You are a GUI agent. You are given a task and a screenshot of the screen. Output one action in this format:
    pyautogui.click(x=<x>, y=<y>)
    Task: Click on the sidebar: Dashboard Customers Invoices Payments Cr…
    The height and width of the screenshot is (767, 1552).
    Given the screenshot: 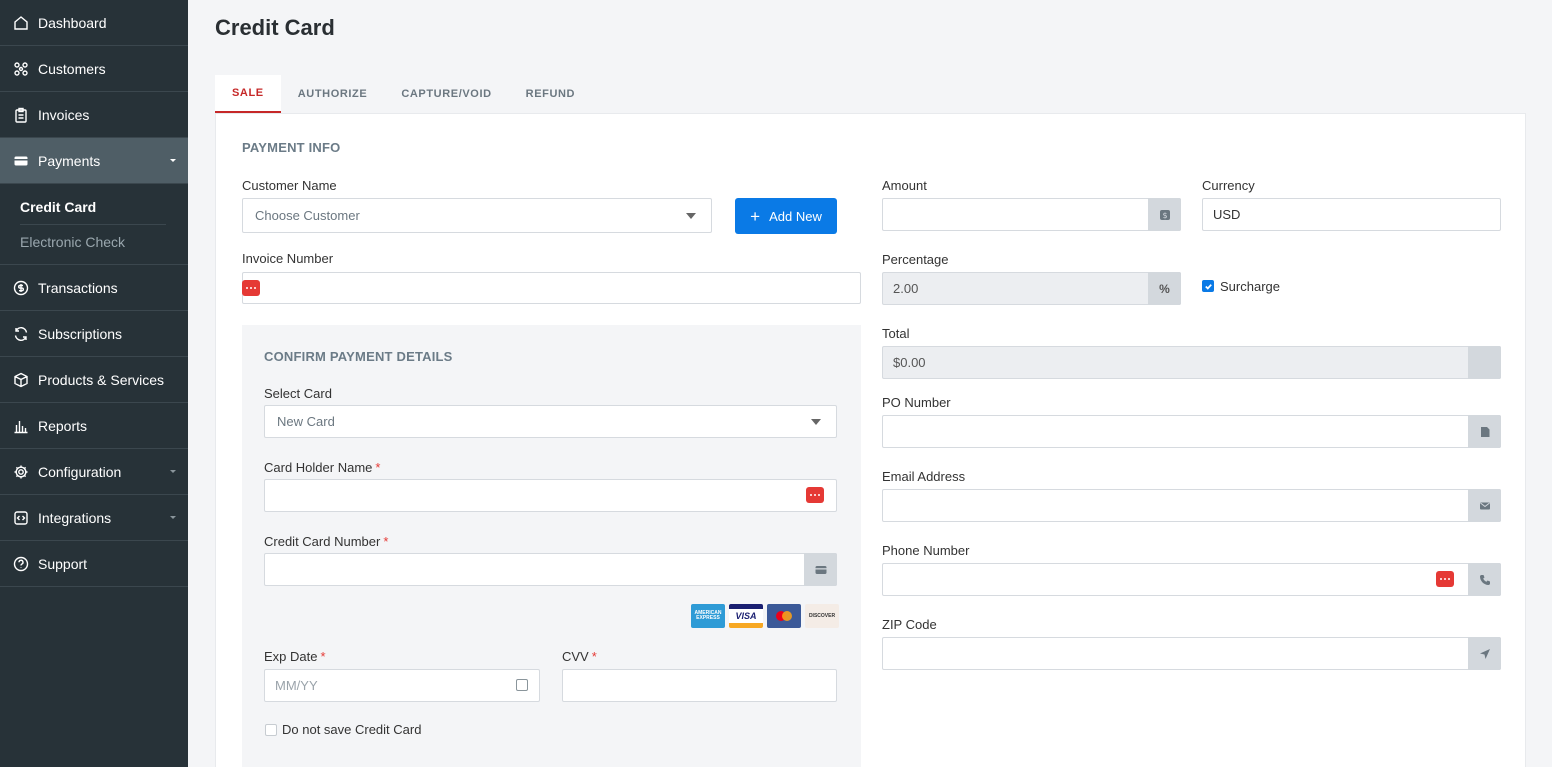 What is the action you would take?
    pyautogui.click(x=94, y=383)
    